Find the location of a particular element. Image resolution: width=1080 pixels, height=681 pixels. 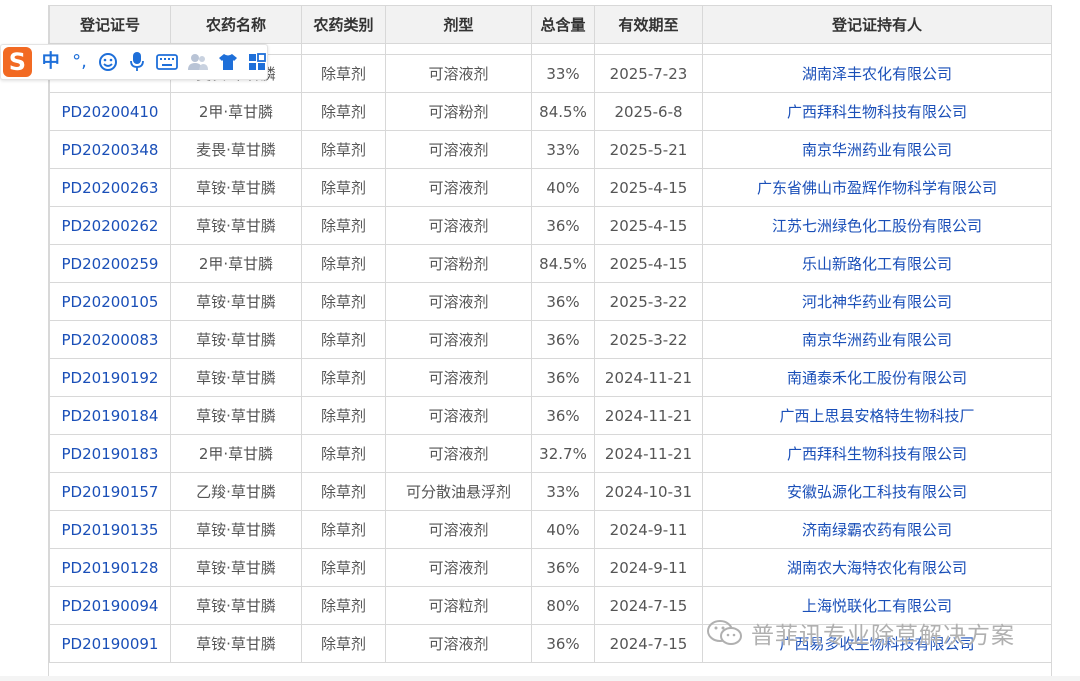

reg-no-link: PD20190183 is located at coordinates (110, 454).